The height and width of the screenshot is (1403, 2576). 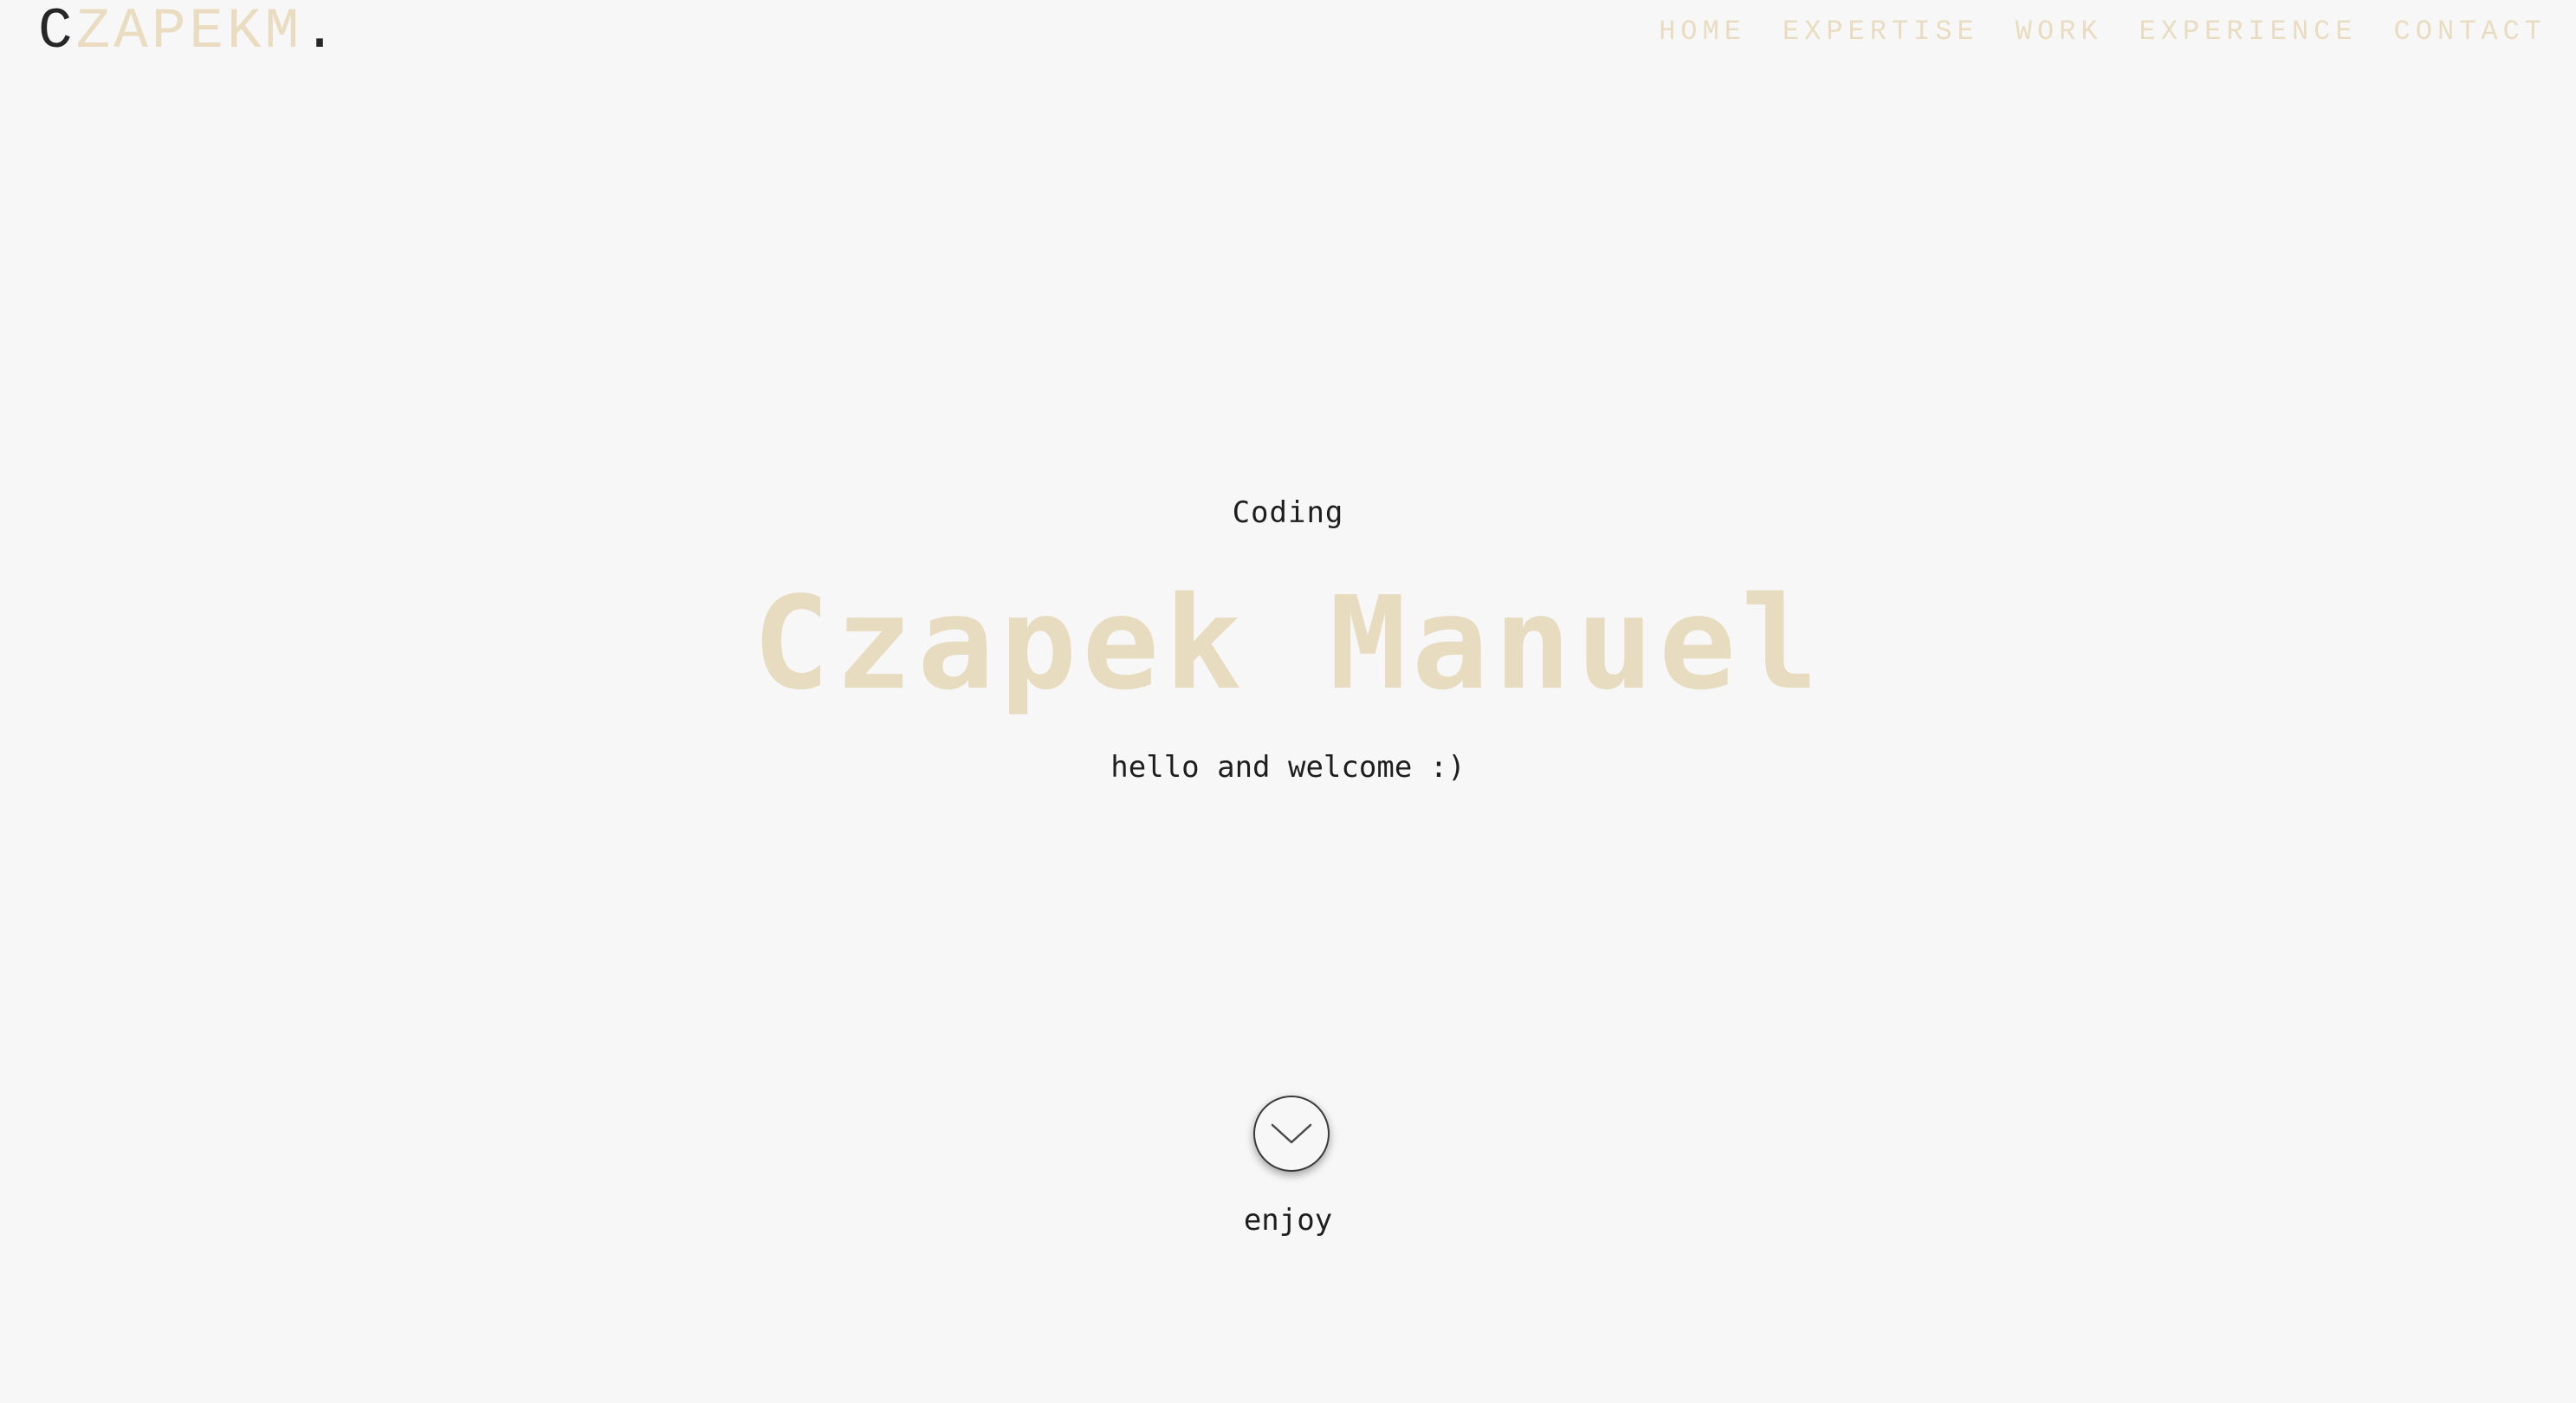 I want to click on nav-experience: EXPERIENCE, so click(x=2248, y=32).